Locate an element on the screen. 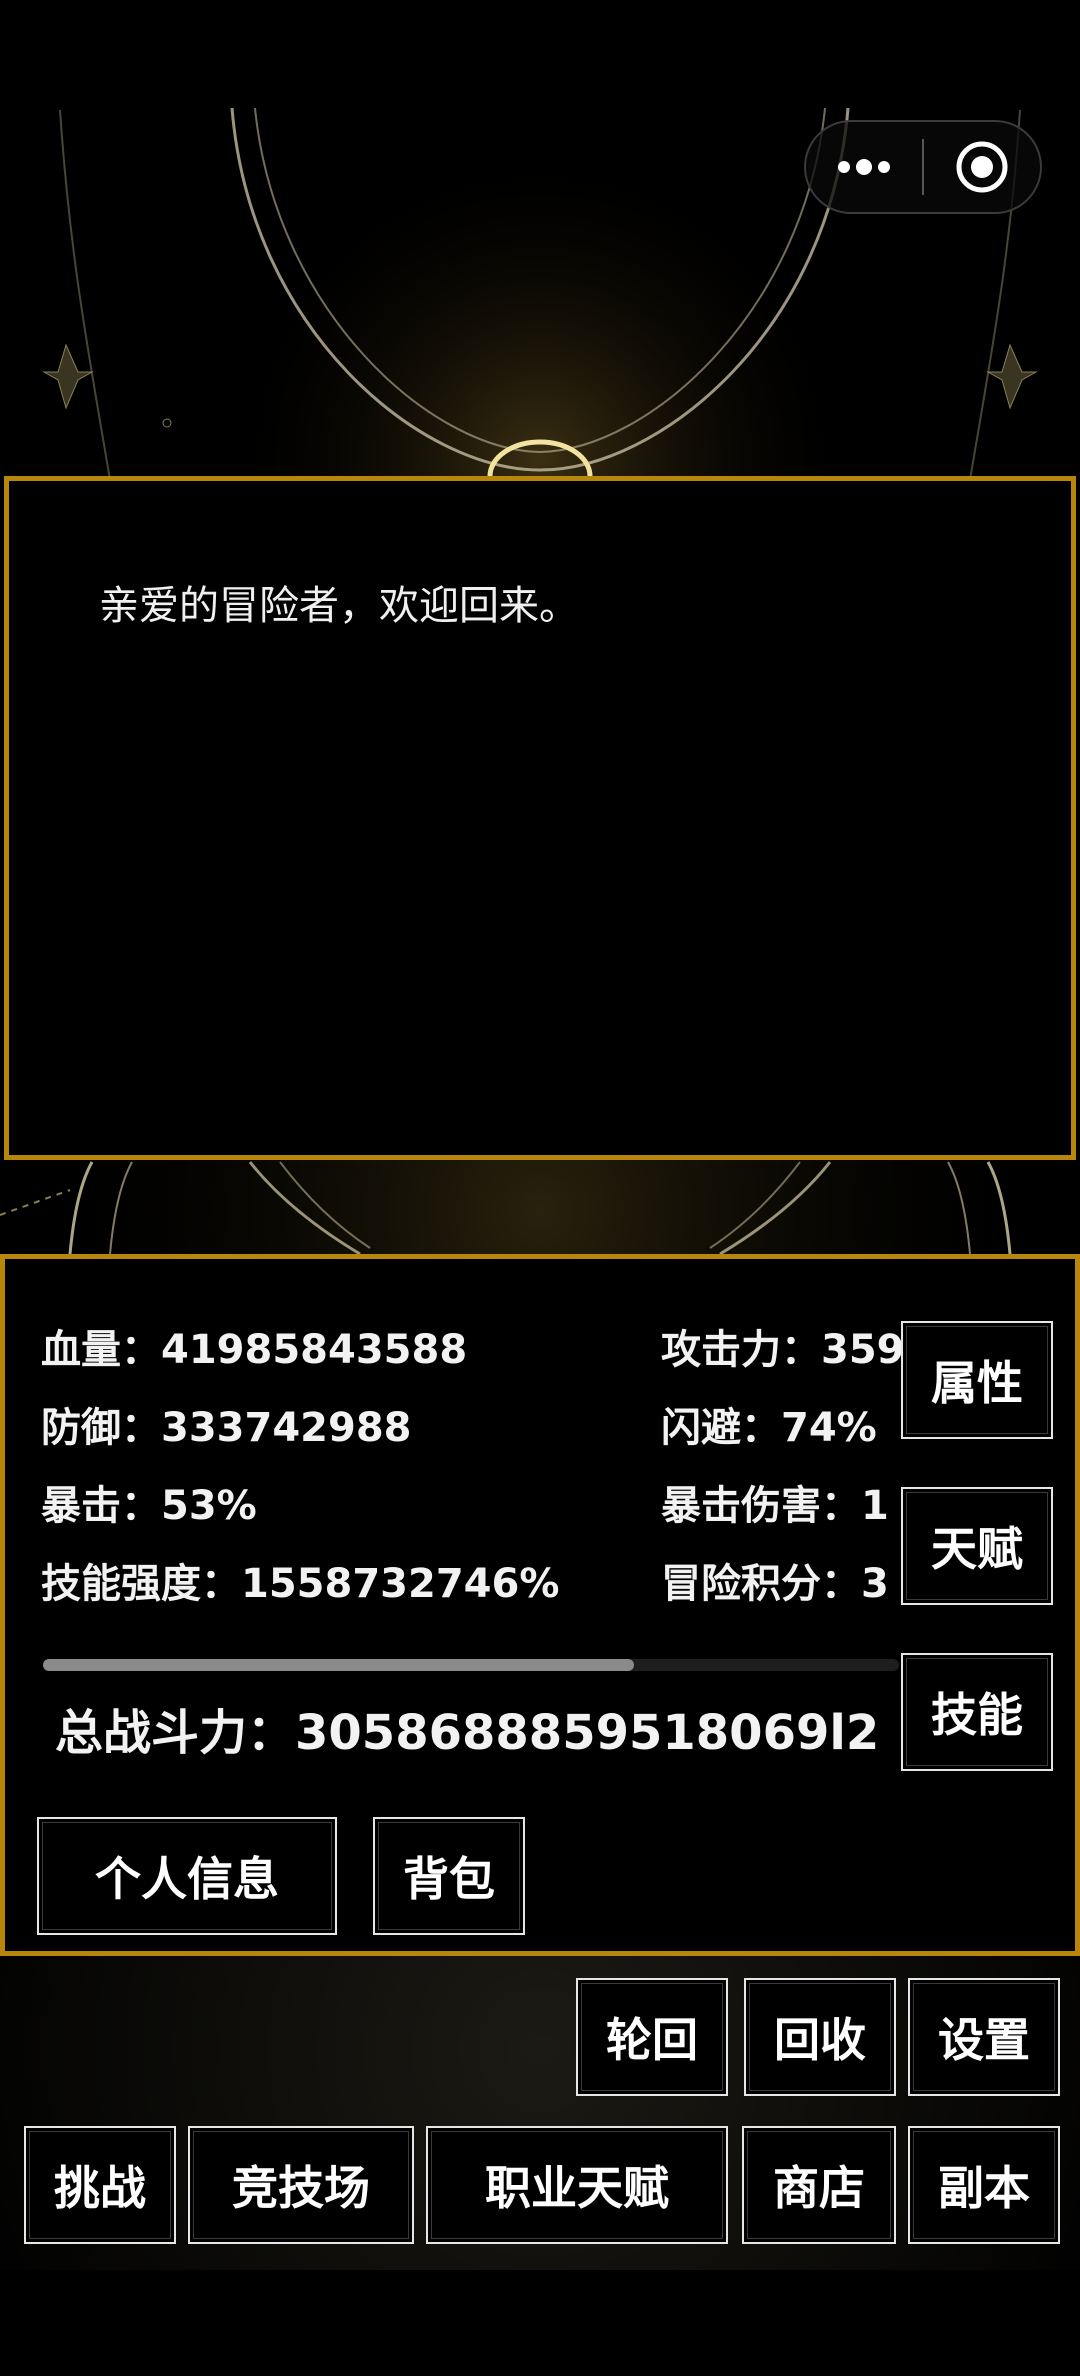 The height and width of the screenshot is (2376, 1080). power-progress-bar is located at coordinates (471, 1665).